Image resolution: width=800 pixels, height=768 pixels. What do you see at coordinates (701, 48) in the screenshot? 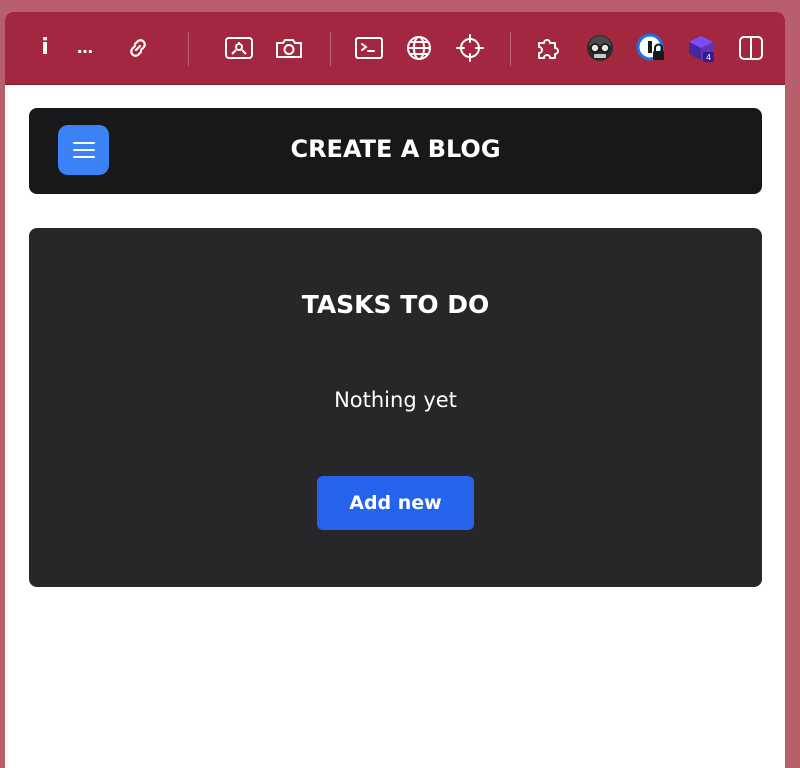
I see `stacked-cube-icon: 4` at bounding box center [701, 48].